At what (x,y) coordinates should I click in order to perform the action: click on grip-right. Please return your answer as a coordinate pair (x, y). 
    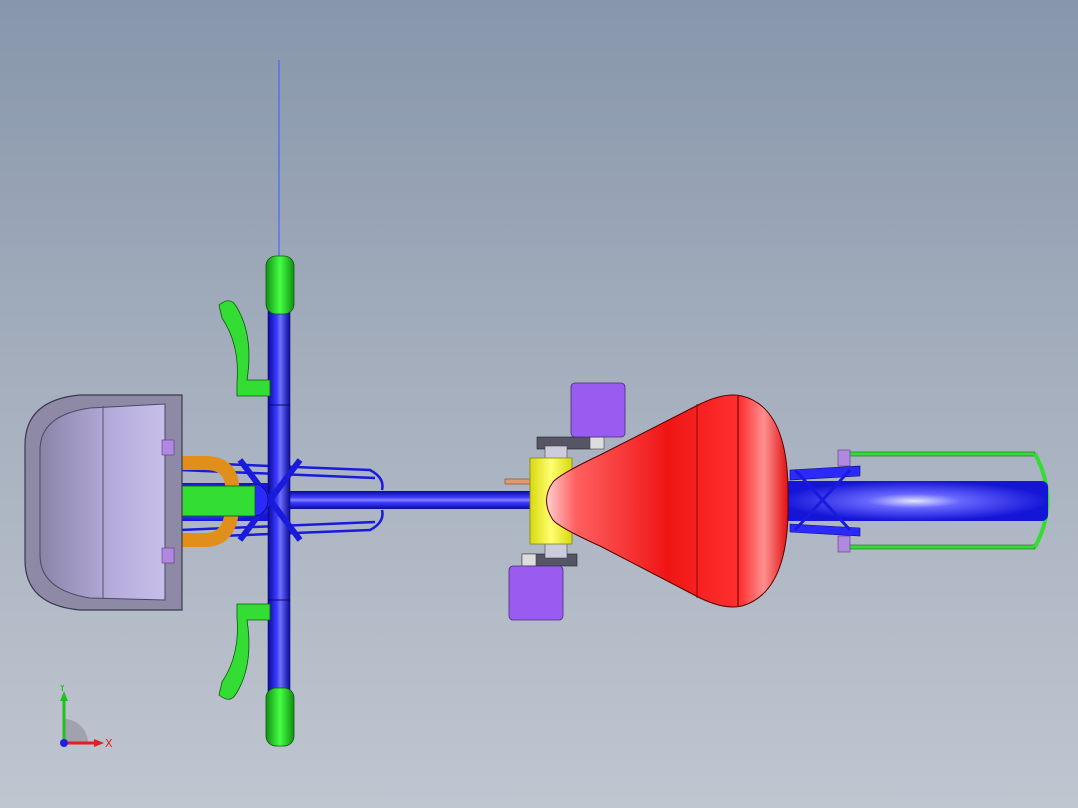
    Looking at the image, I should click on (280, 717).